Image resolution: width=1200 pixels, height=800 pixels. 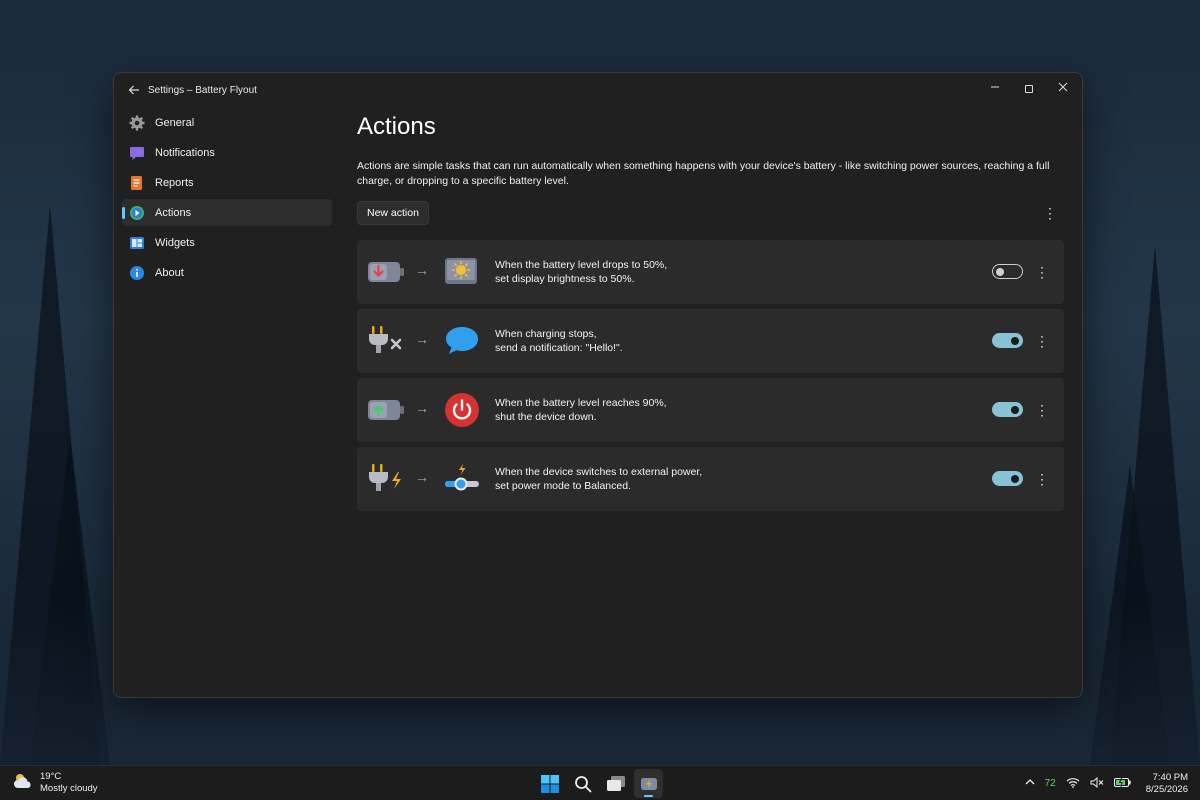 I want to click on taskbar-apps, so click(x=601, y=783).